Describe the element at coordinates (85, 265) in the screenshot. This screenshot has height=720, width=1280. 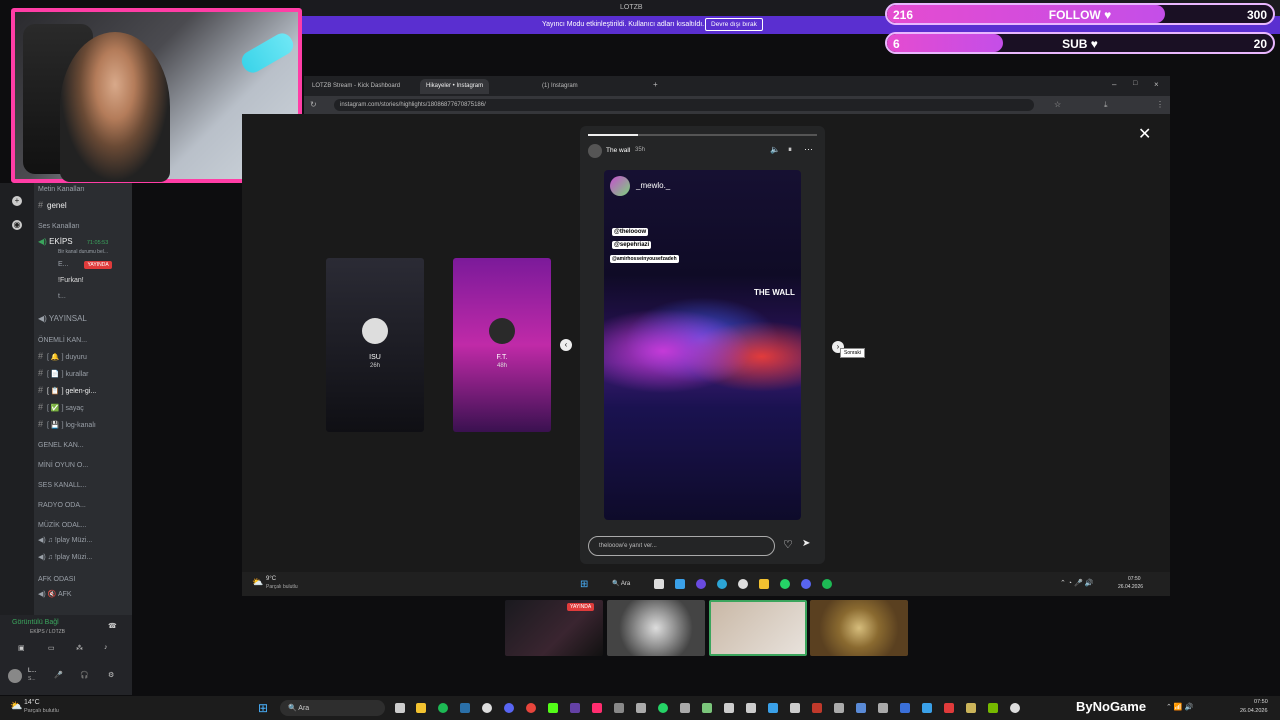
I see `member-row: E... YAYINDA` at that location.